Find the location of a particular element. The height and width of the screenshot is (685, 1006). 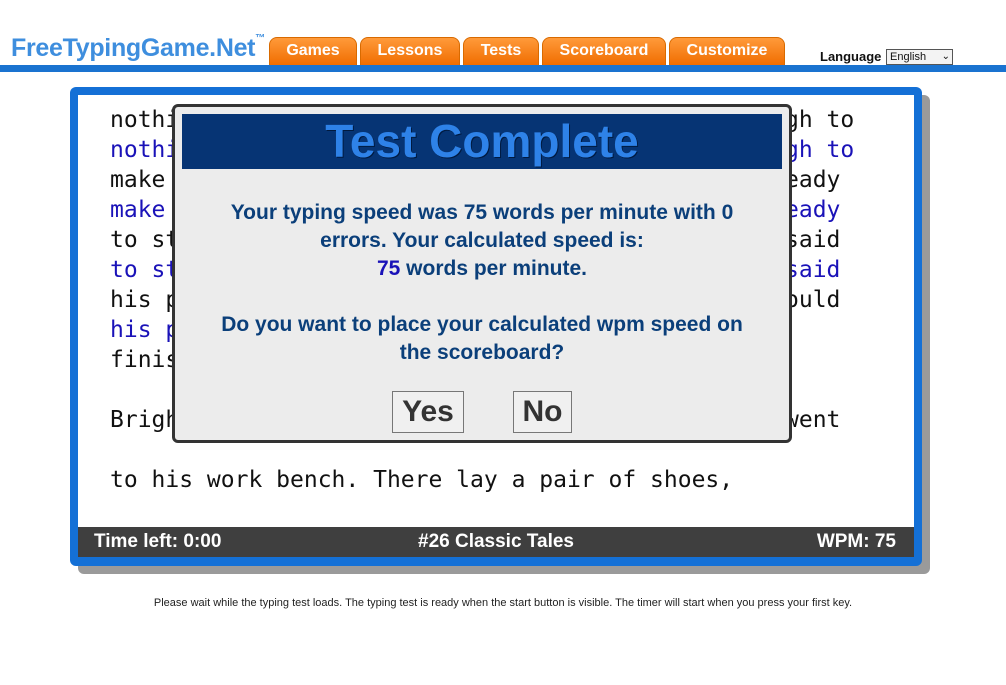

tab-scoreboard: Scoreboard is located at coordinates (604, 51).